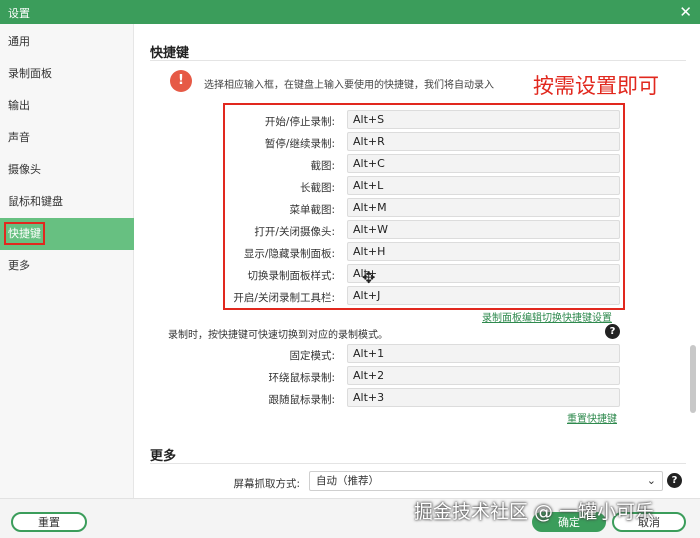 Image resolution: width=700 pixels, height=538 pixels. I want to click on window-title: 设置, so click(19, 13).